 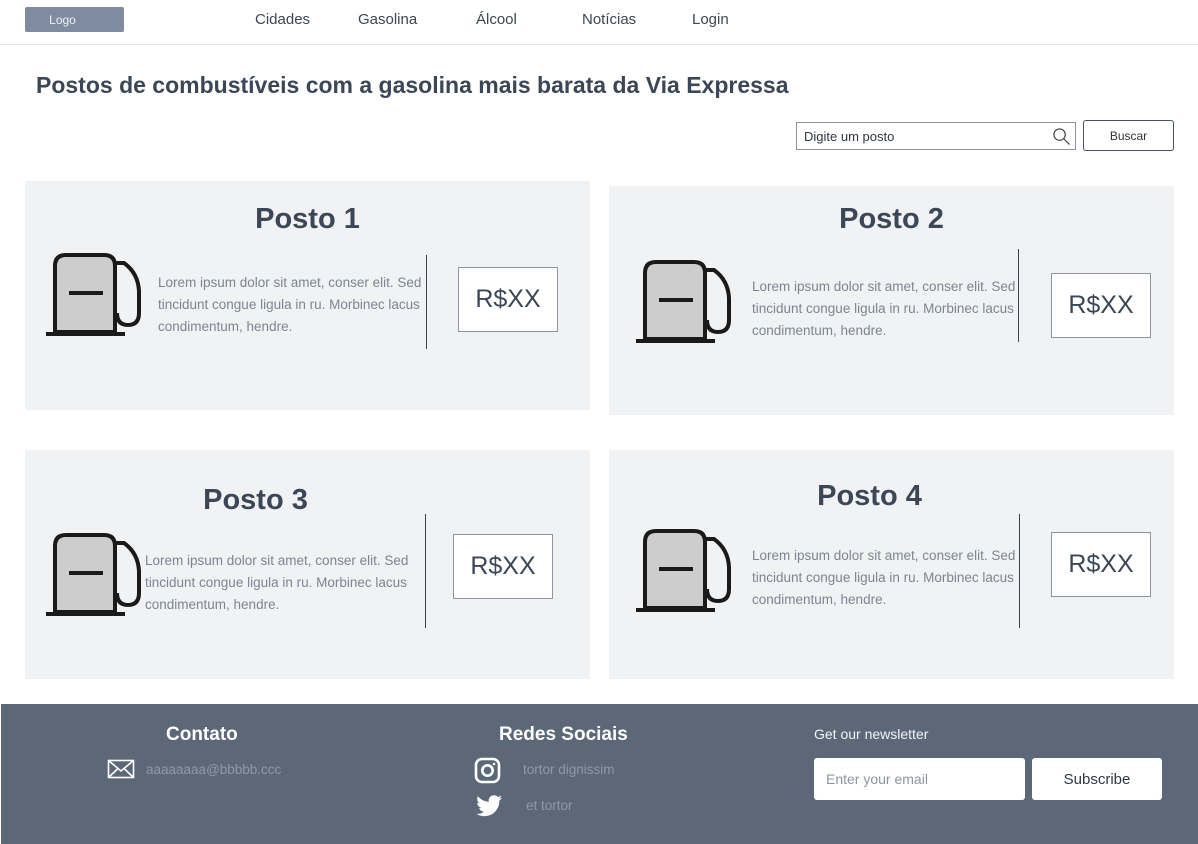 What do you see at coordinates (569, 769) in the screenshot?
I see `instagram-link: tortor dignissim` at bounding box center [569, 769].